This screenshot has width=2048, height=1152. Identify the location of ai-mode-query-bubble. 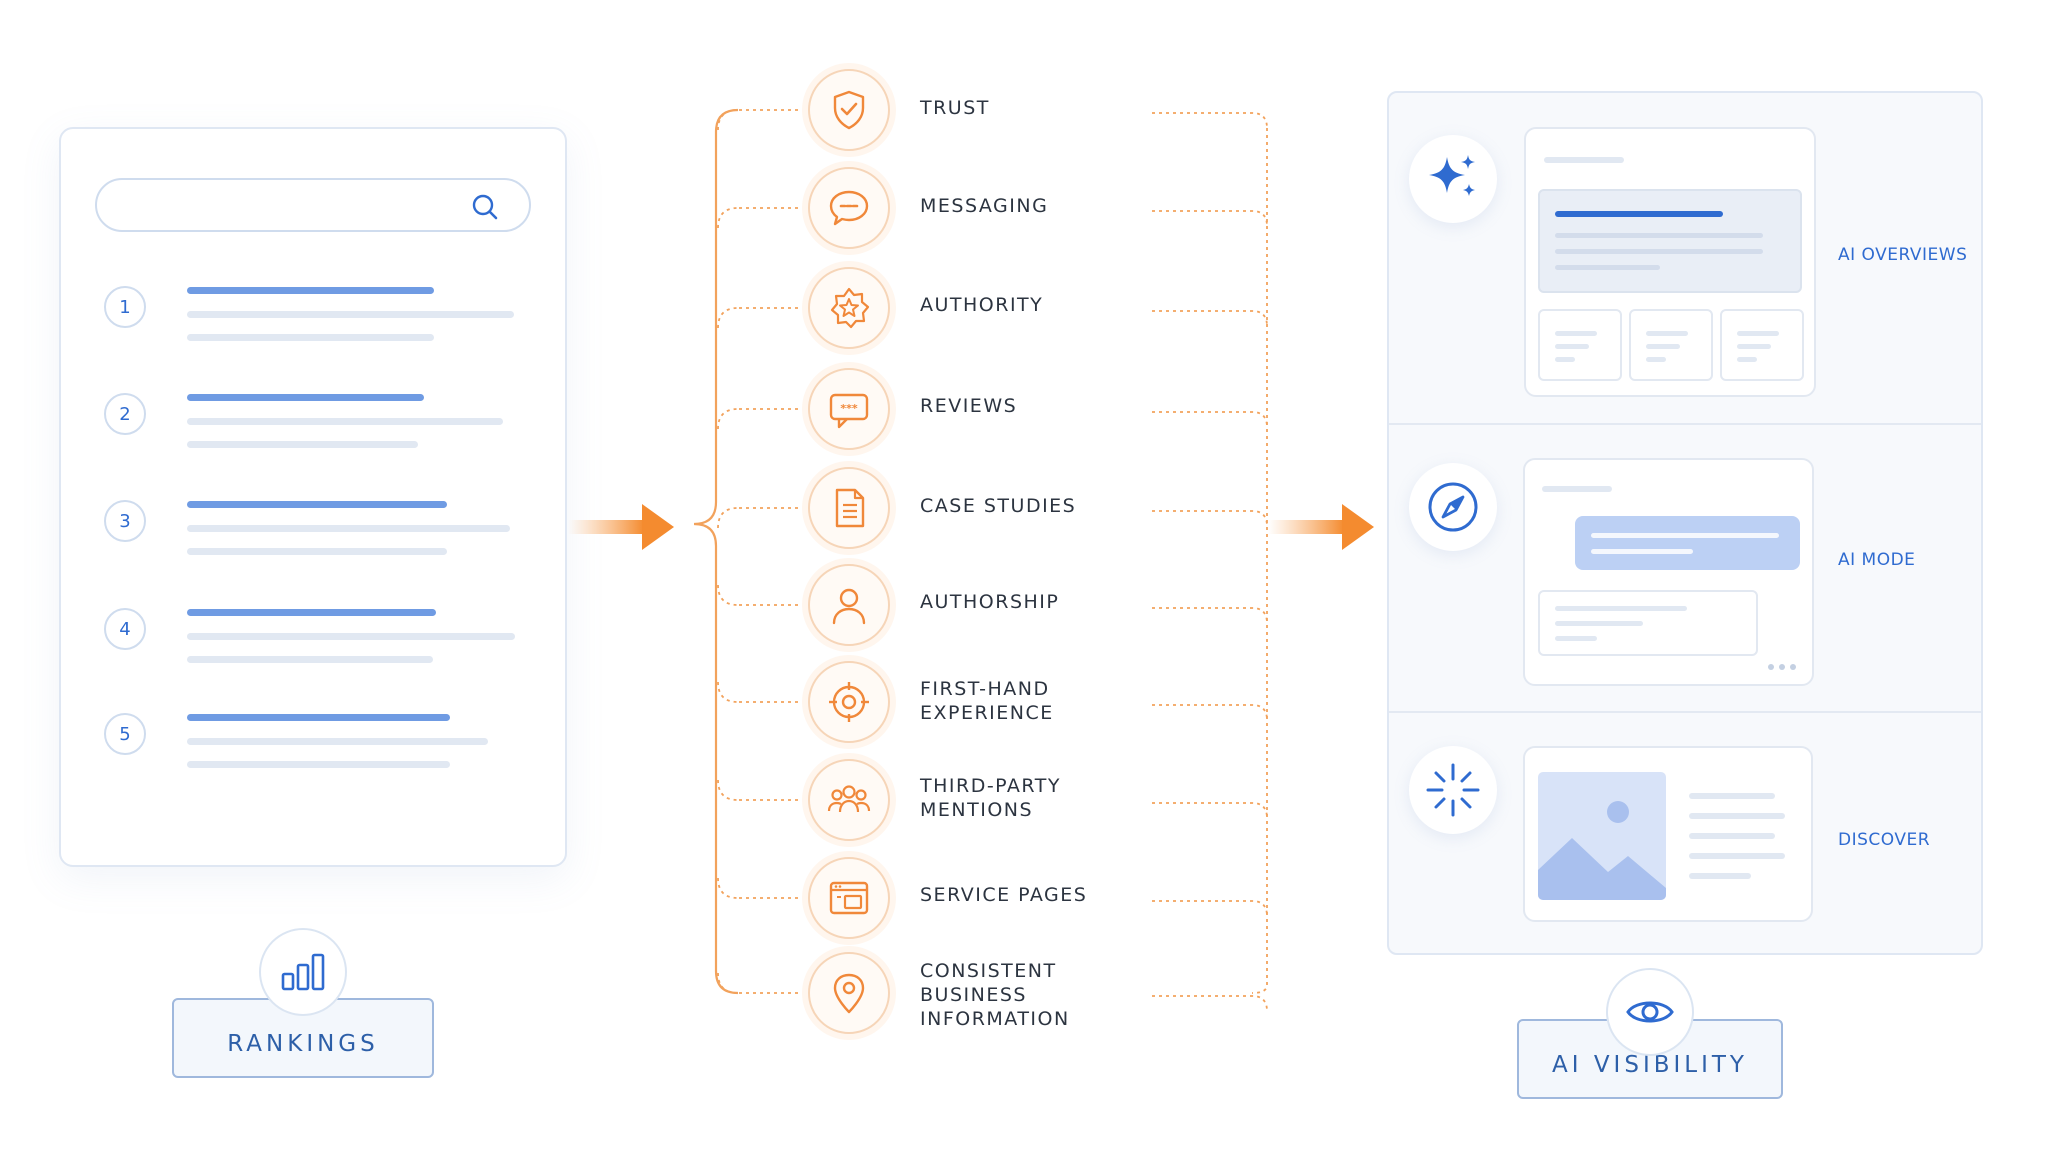
(1687, 543).